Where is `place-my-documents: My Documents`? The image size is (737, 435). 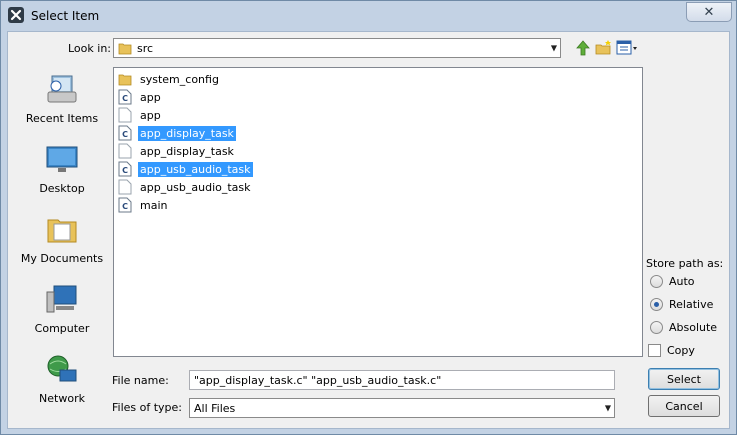 place-my-documents: My Documents is located at coordinates (62, 247).